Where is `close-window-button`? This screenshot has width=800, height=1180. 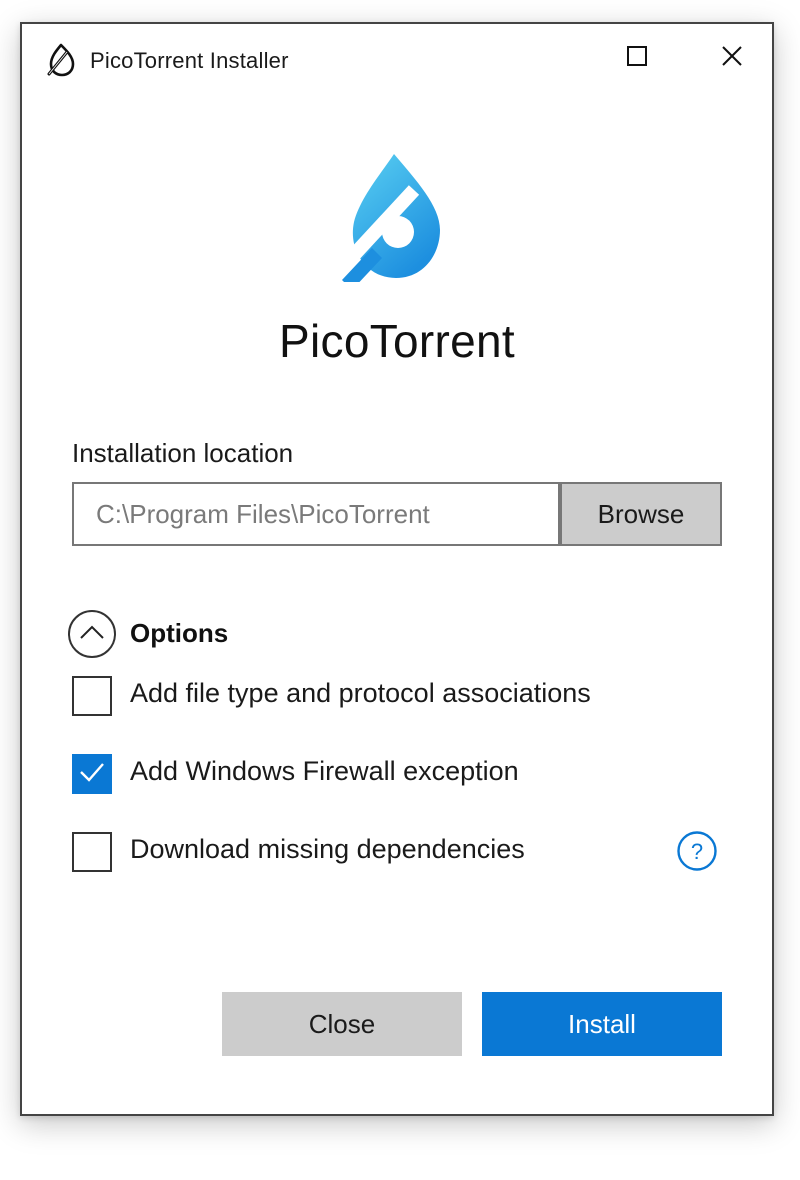 close-window-button is located at coordinates (732, 58).